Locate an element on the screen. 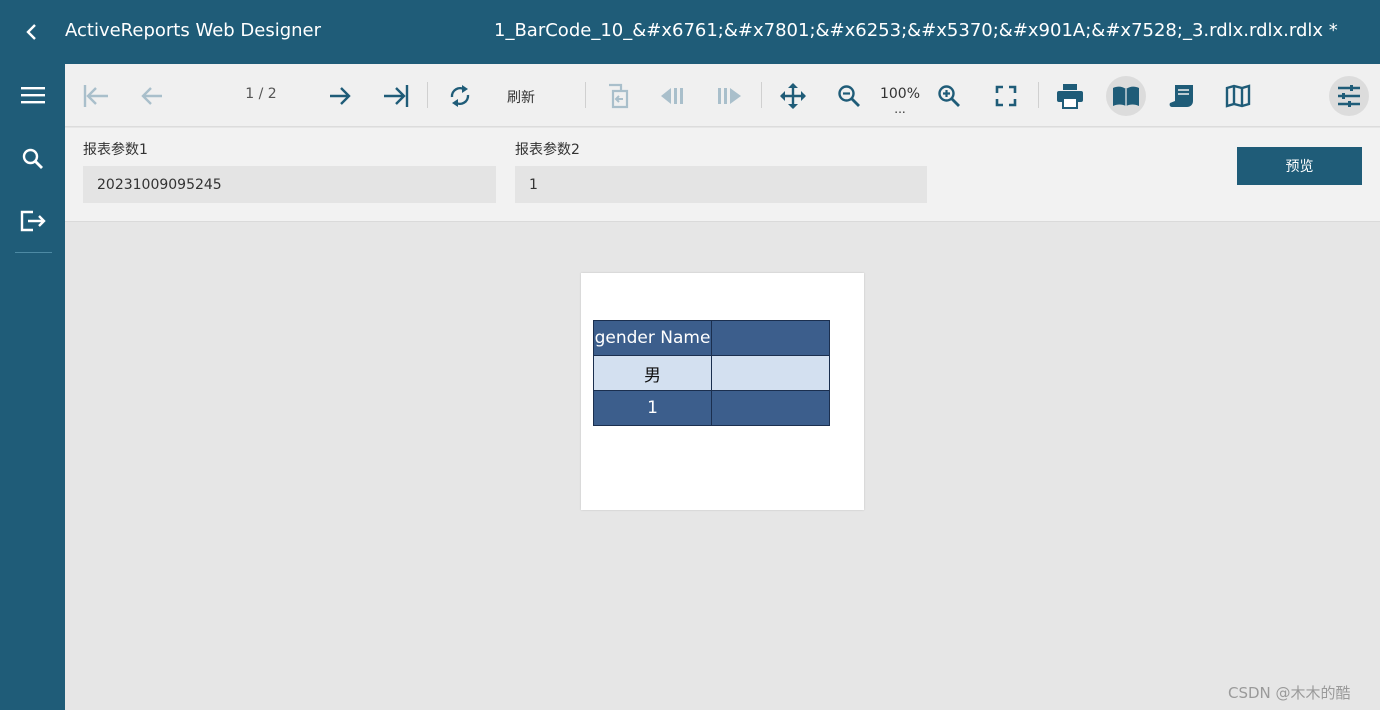  report-page: gender Name 男 1 is located at coordinates (722, 391).